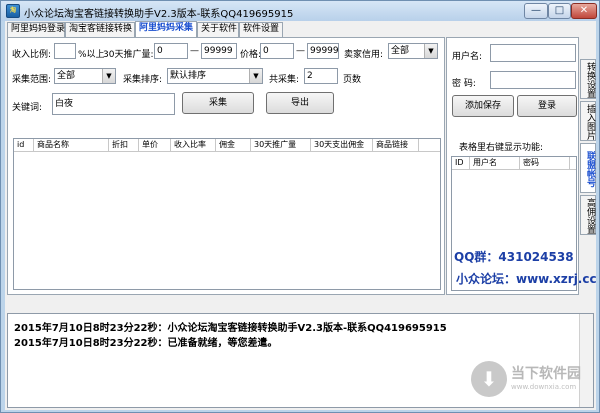 The width and height of the screenshot is (600, 413). I want to click on keyword-label: 关键词:, so click(27, 108).